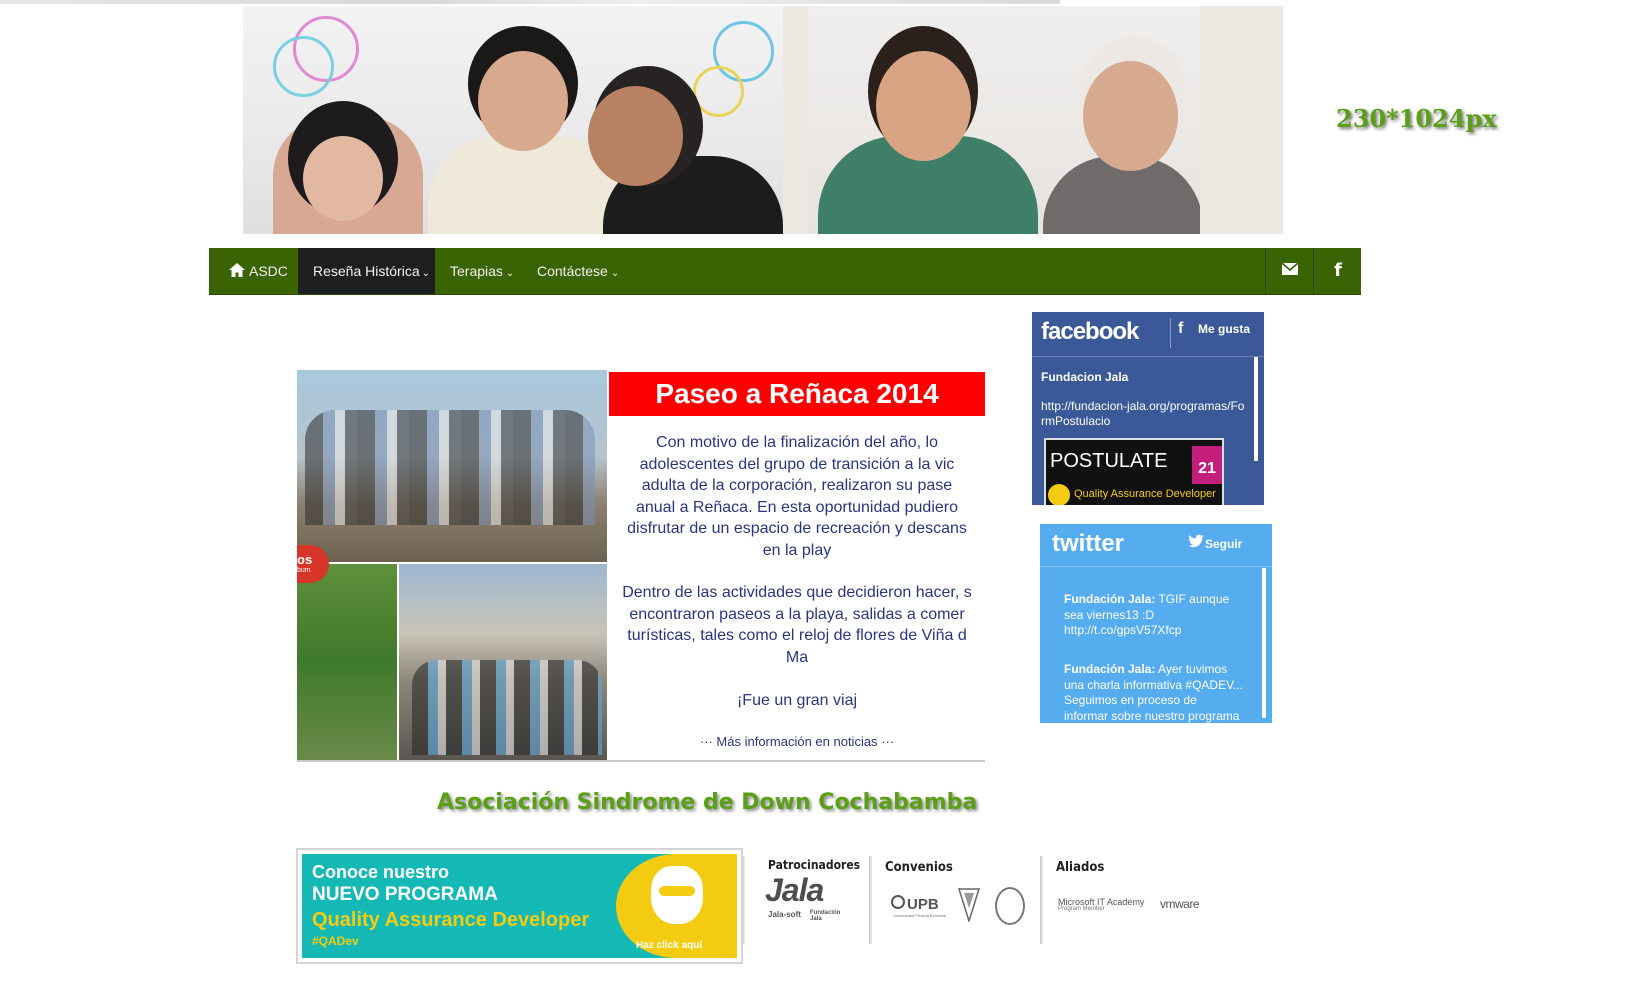 This screenshot has width=1650, height=1006. What do you see at coordinates (268, 271) in the screenshot?
I see `nav-home-label: ASDC` at bounding box center [268, 271].